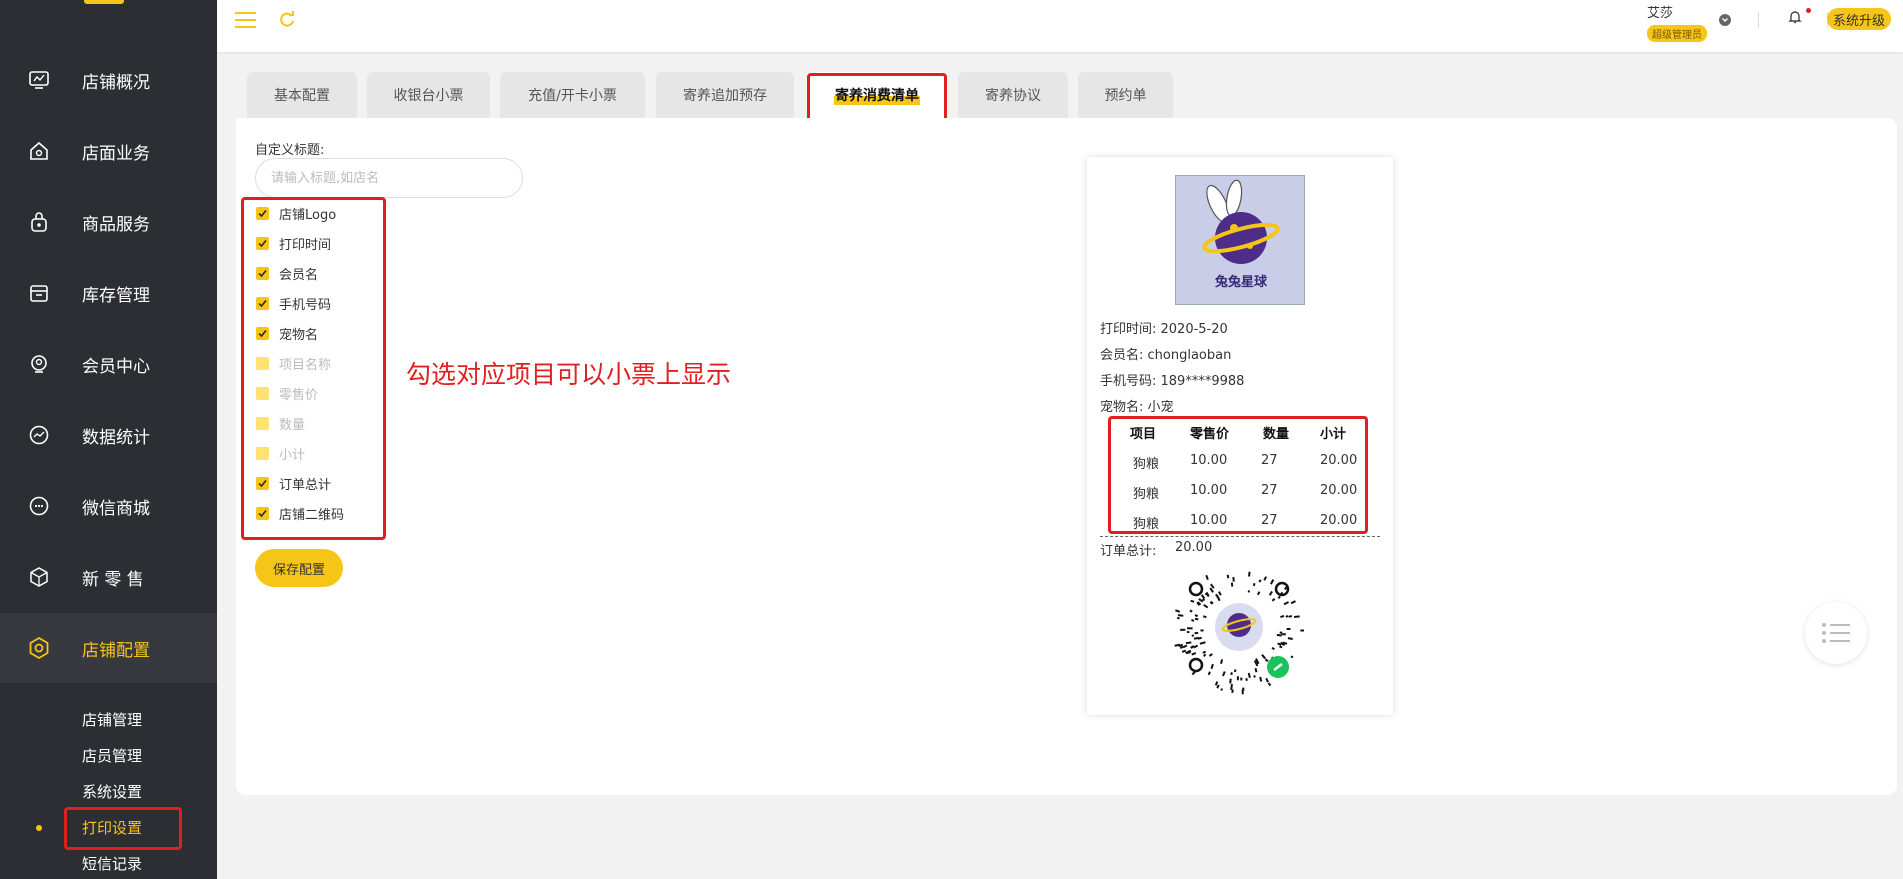 This screenshot has height=879, width=1903. What do you see at coordinates (1128, 551) in the screenshot?
I see `receipt-total-label: 订单总计:` at bounding box center [1128, 551].